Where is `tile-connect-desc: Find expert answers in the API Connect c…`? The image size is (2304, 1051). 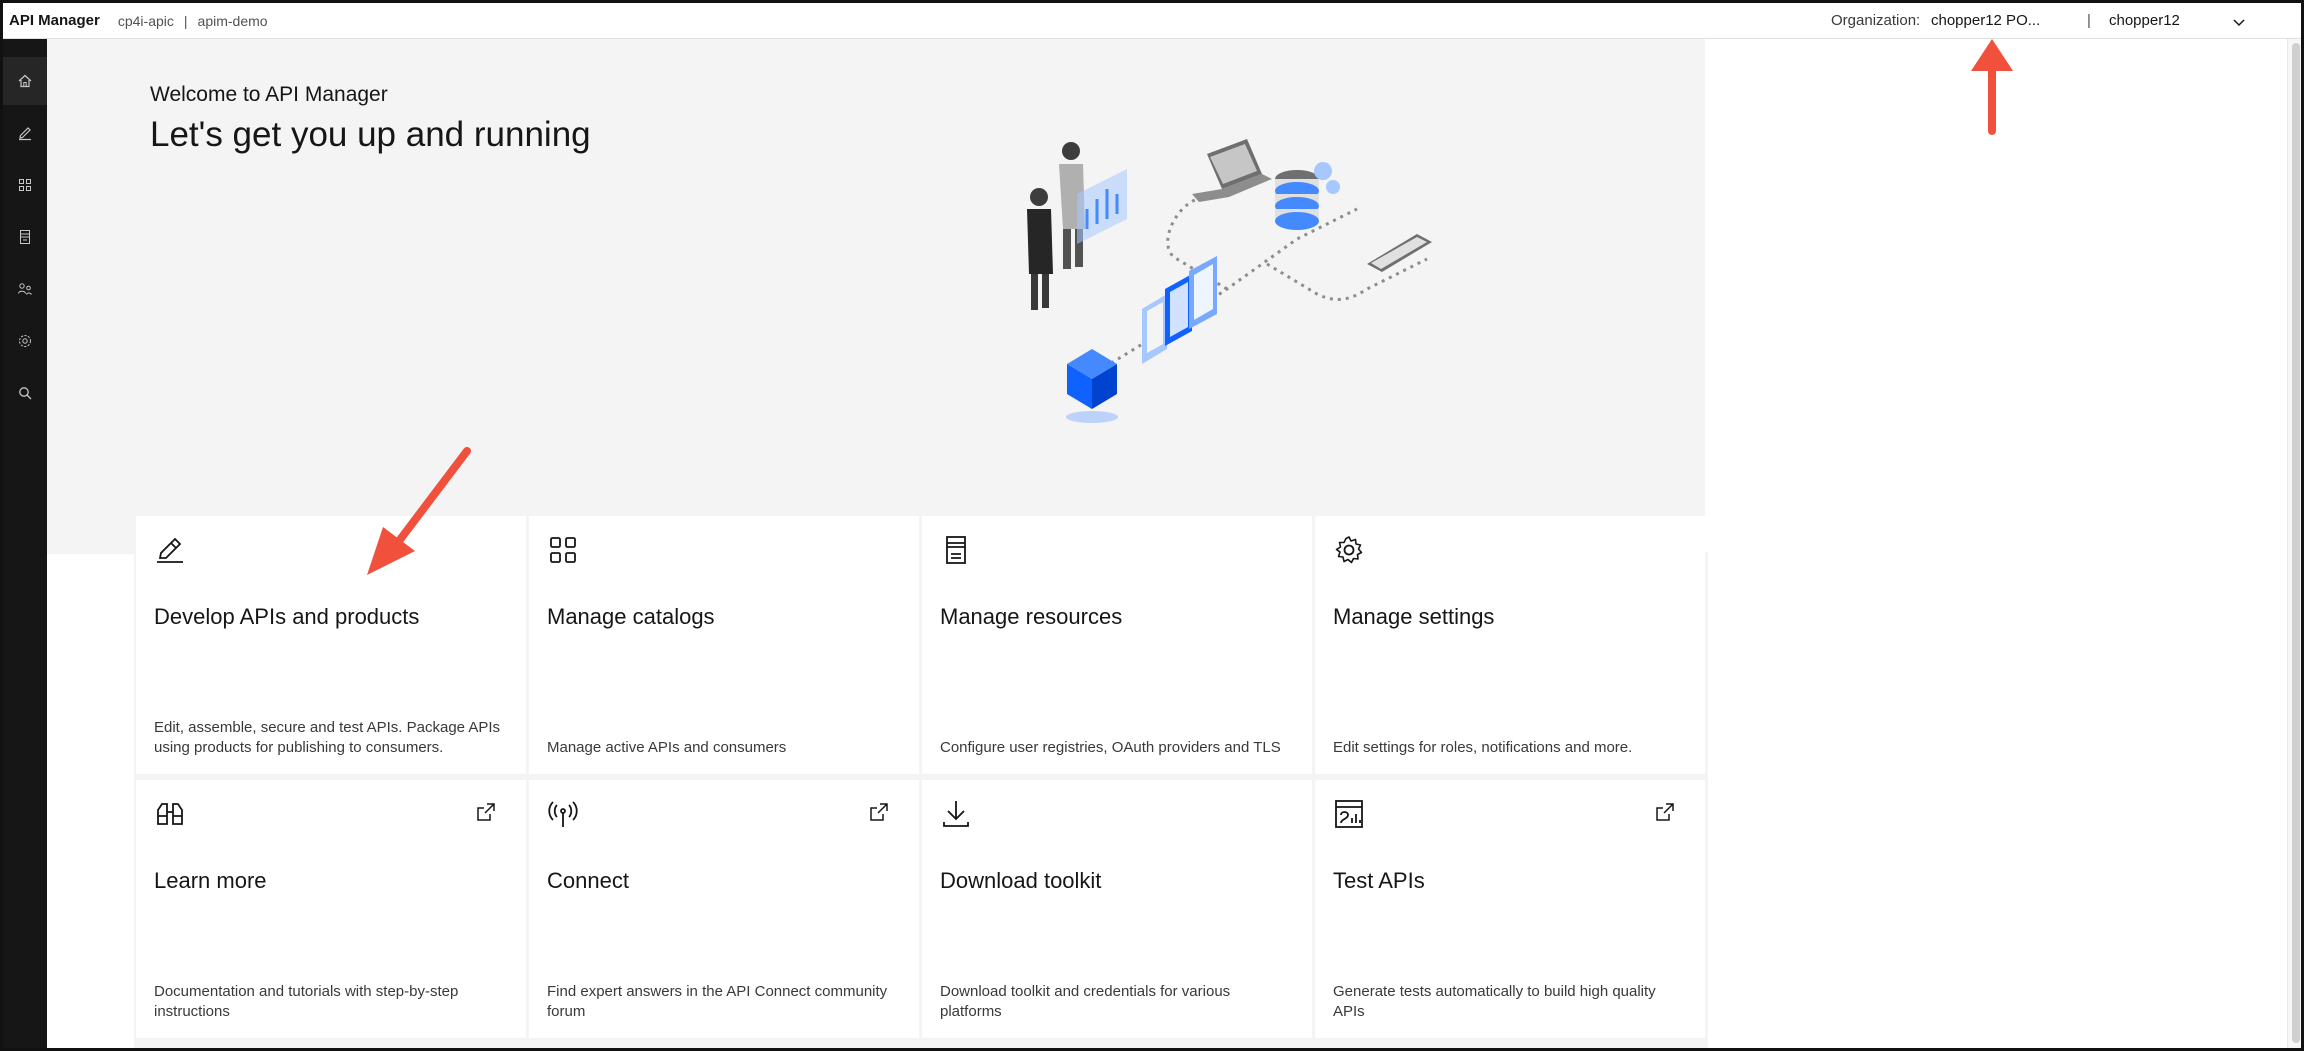
tile-connect-desc: Find expert answers in the API Connect c… is located at coordinates (717, 1001).